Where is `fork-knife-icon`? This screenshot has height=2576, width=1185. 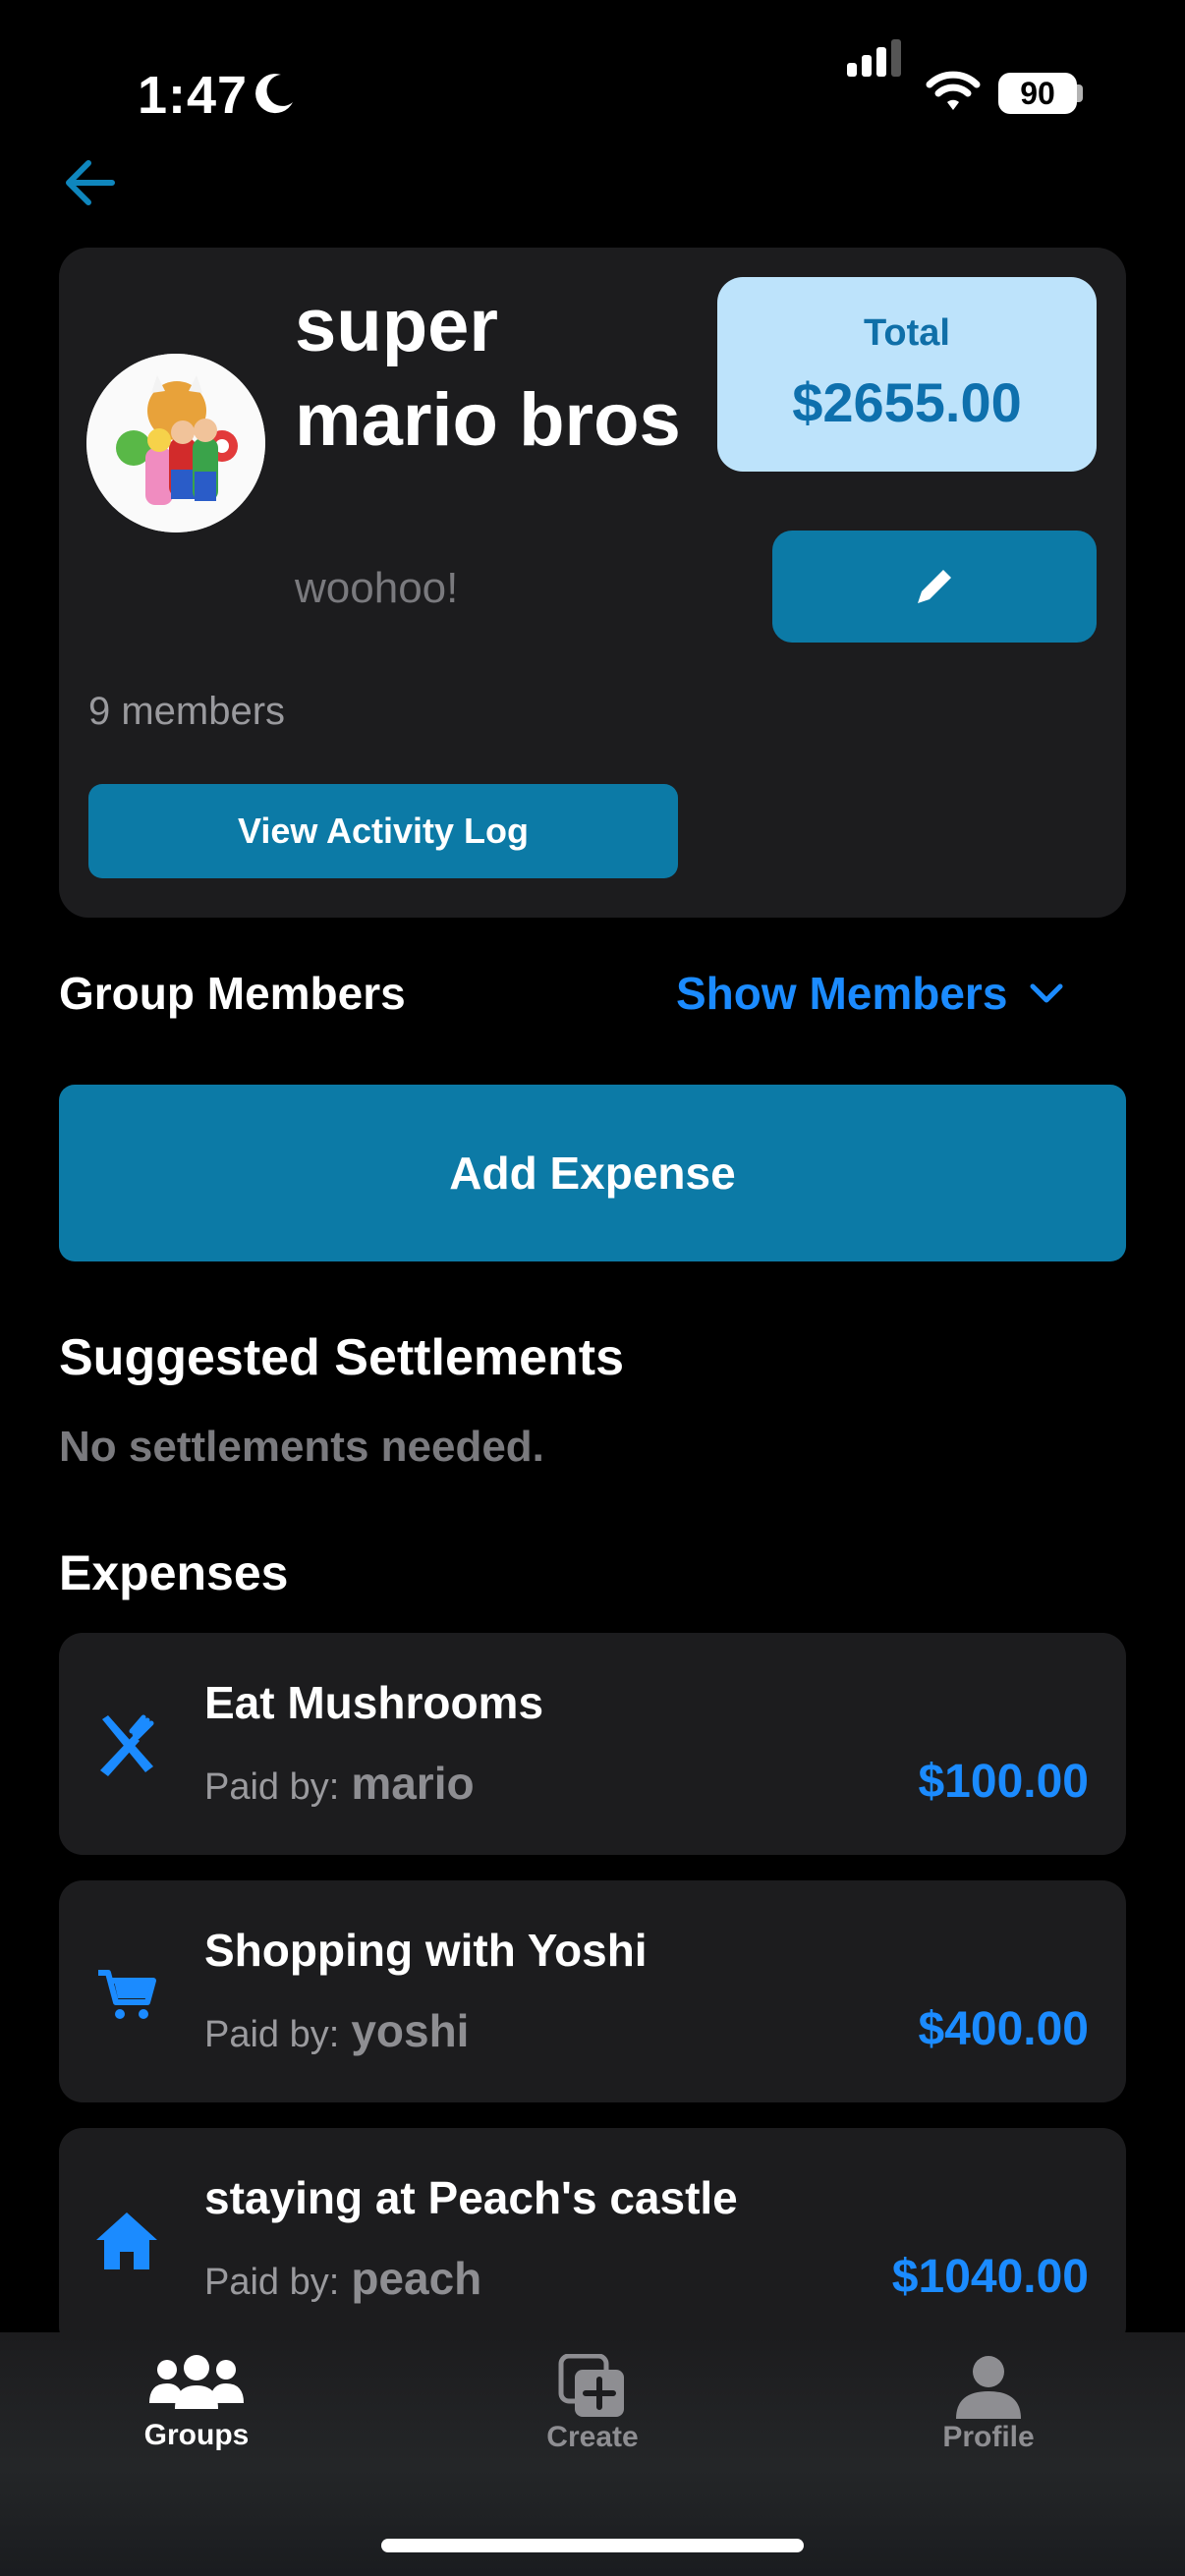 fork-knife-icon is located at coordinates (127, 1745).